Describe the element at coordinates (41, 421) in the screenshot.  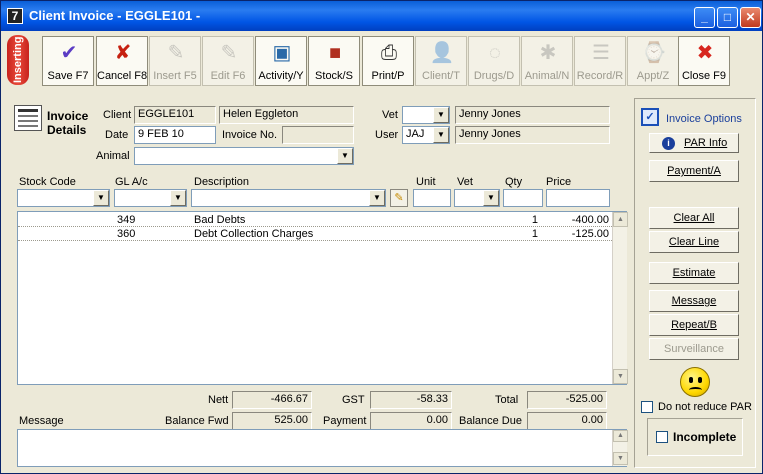
I see `message-label: Message` at that location.